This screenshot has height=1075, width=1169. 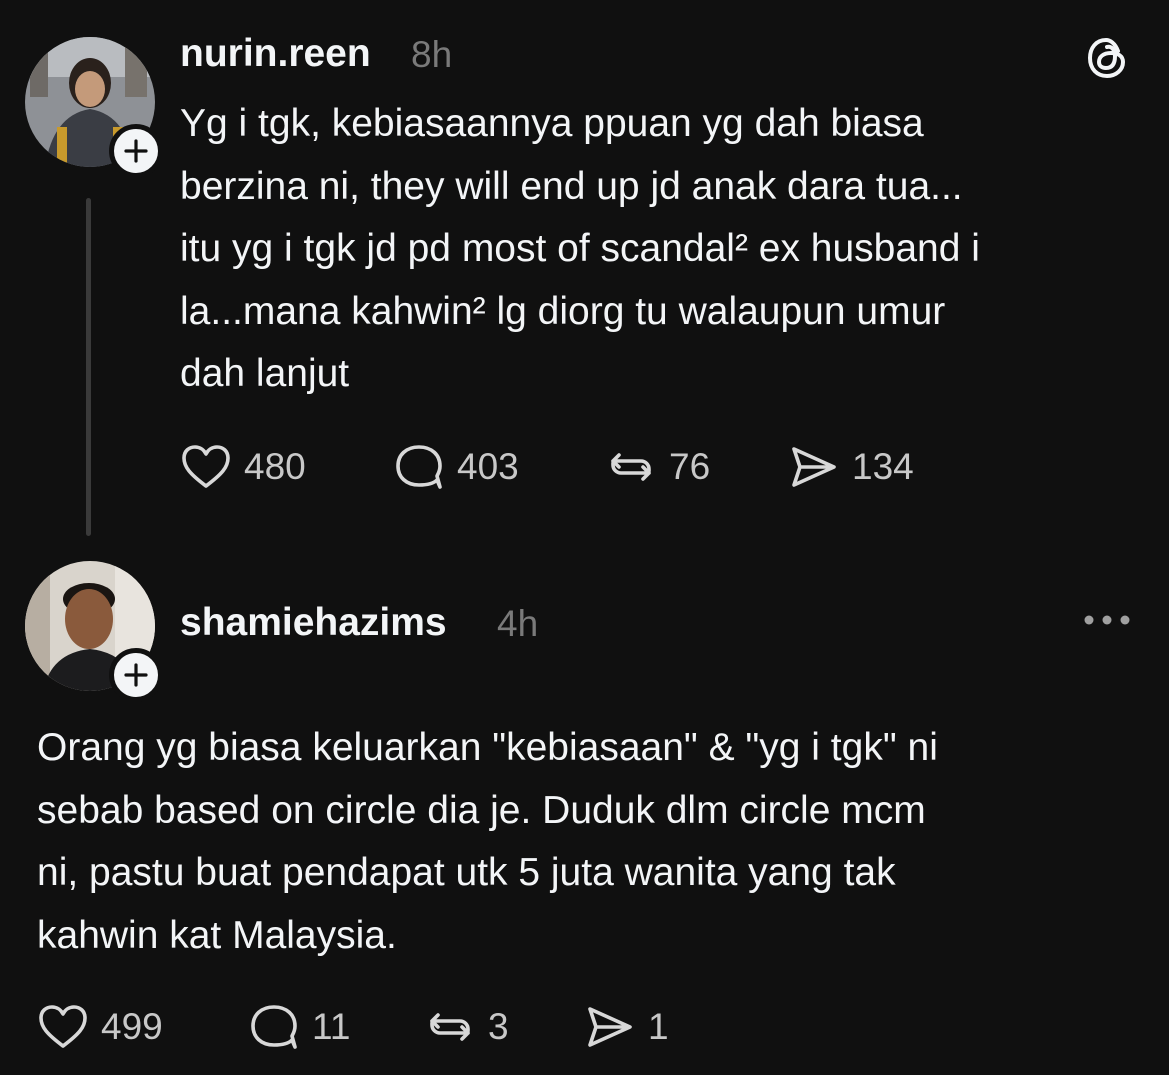 What do you see at coordinates (1107, 58) in the screenshot?
I see `threads-logo-icon` at bounding box center [1107, 58].